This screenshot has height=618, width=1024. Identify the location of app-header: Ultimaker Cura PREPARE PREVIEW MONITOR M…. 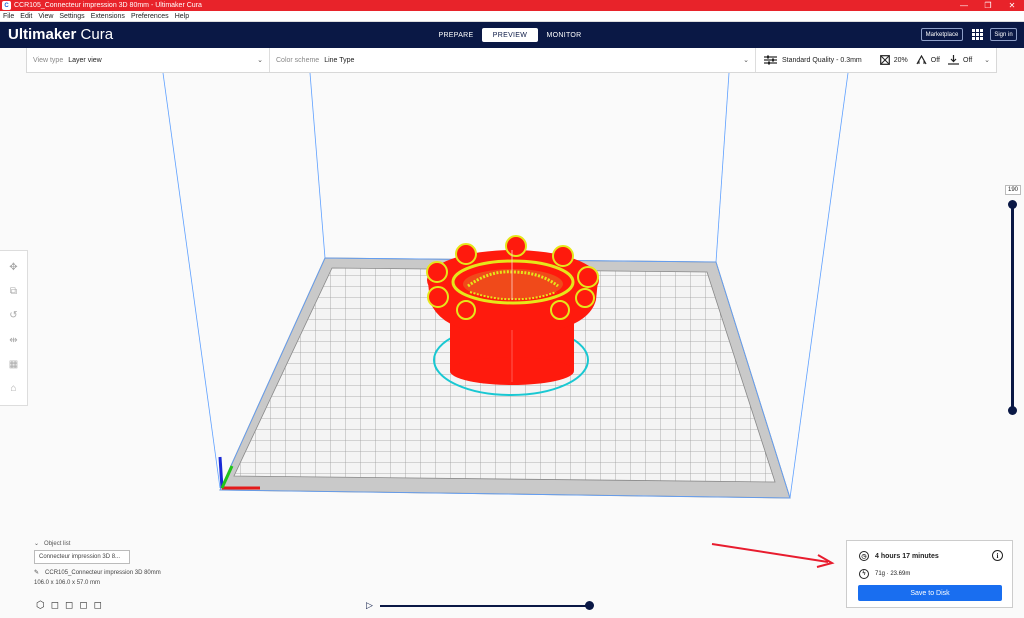
(512, 35).